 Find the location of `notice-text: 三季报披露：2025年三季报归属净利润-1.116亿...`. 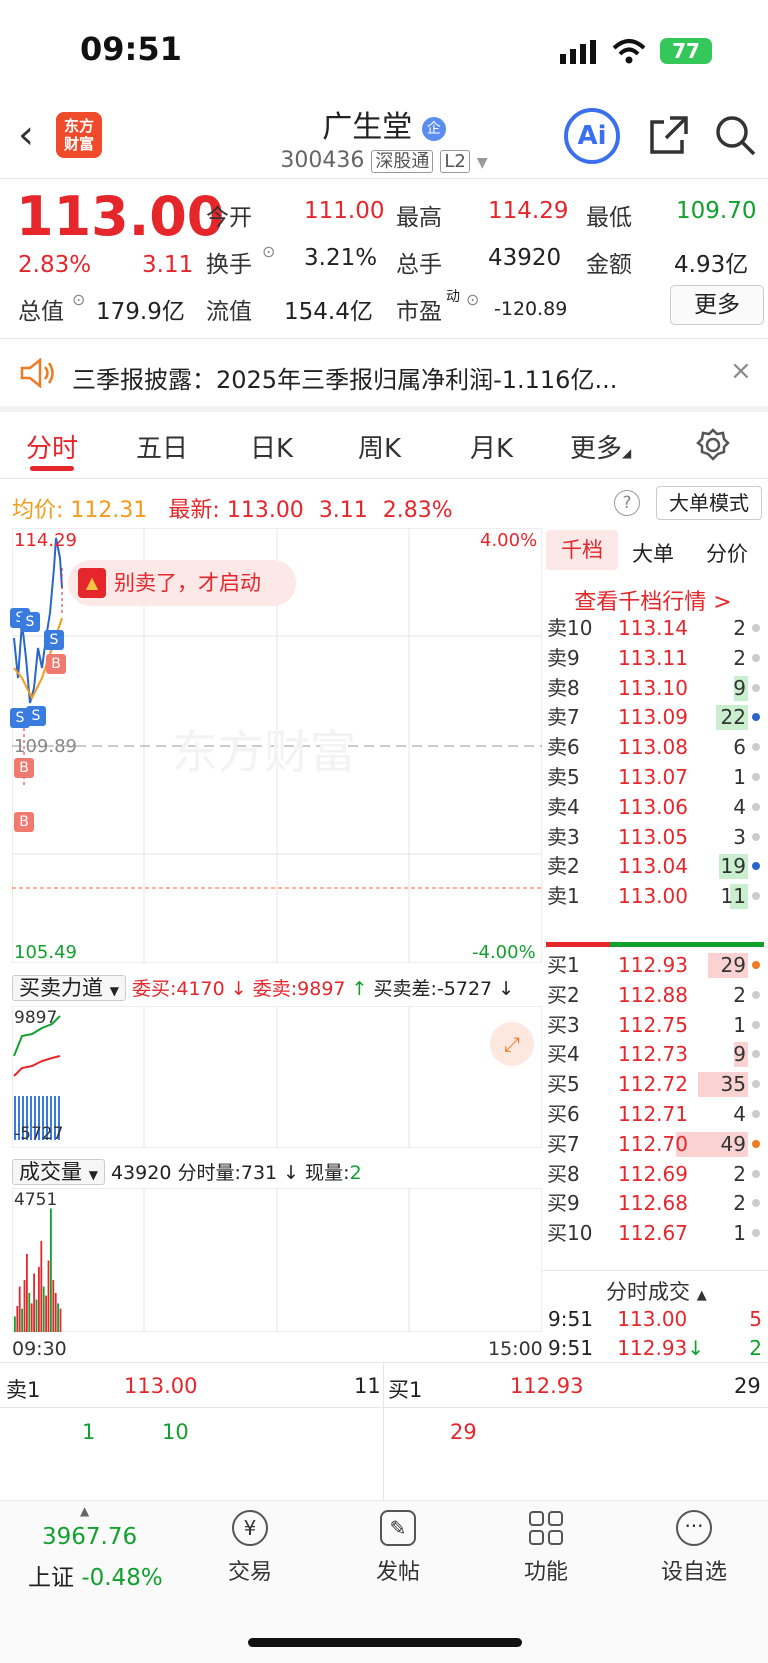

notice-text: 三季报披露：2025年三季报归属净利润-1.116亿... is located at coordinates (362, 377).